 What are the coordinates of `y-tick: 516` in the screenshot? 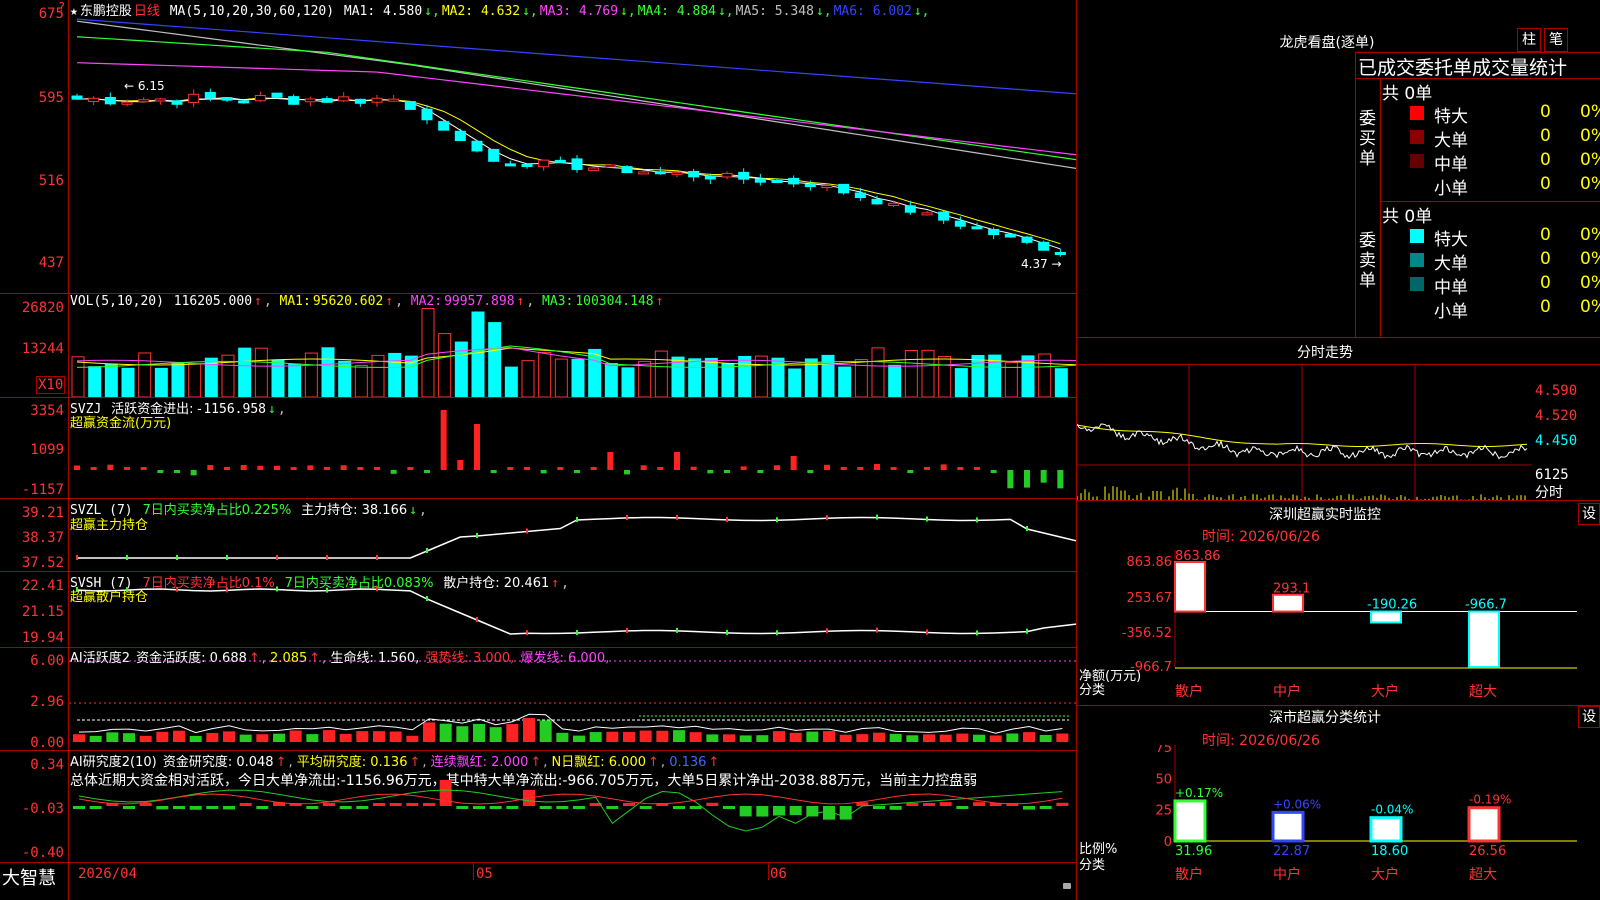 It's located at (51, 181).